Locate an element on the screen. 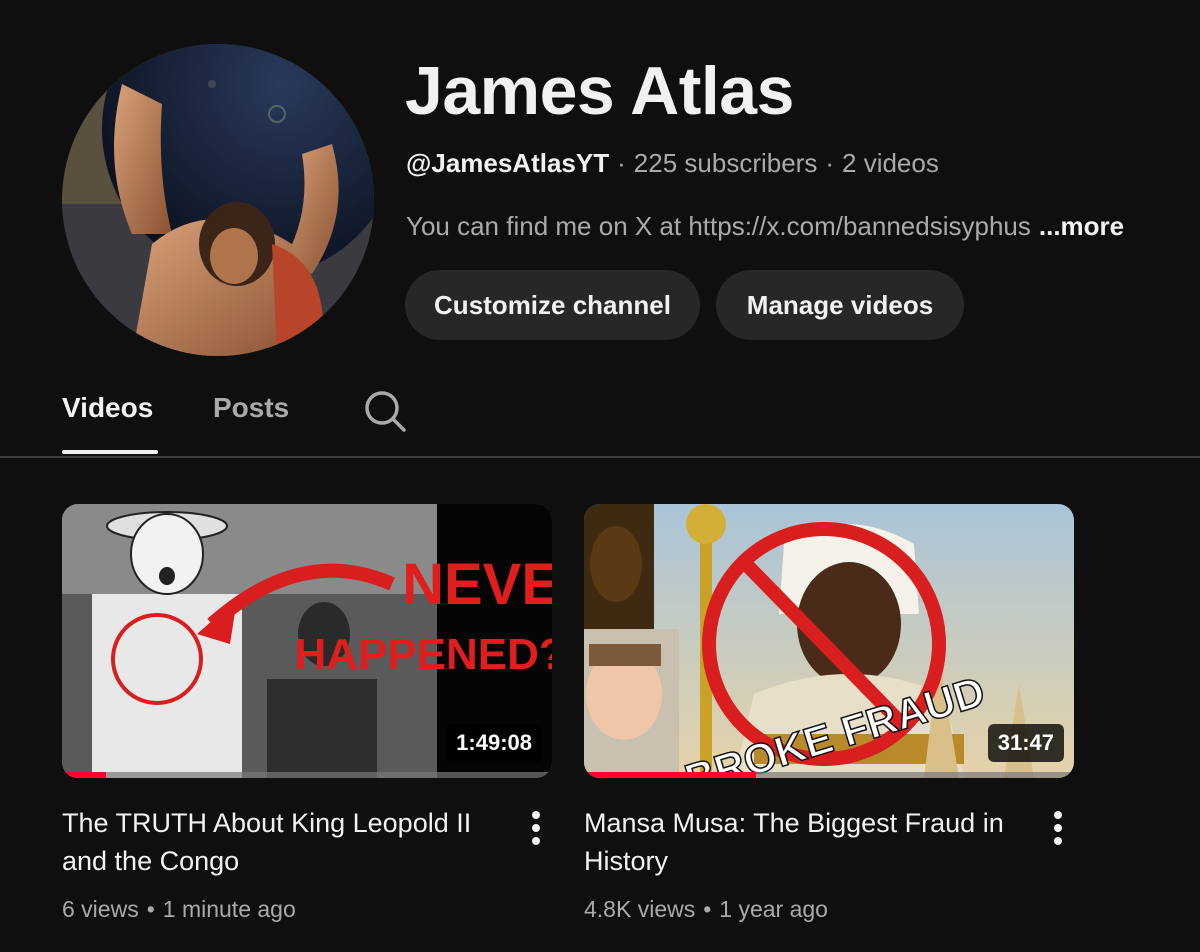 The width and height of the screenshot is (1200, 952). channel-name: James Atlas is located at coordinates (599, 91).